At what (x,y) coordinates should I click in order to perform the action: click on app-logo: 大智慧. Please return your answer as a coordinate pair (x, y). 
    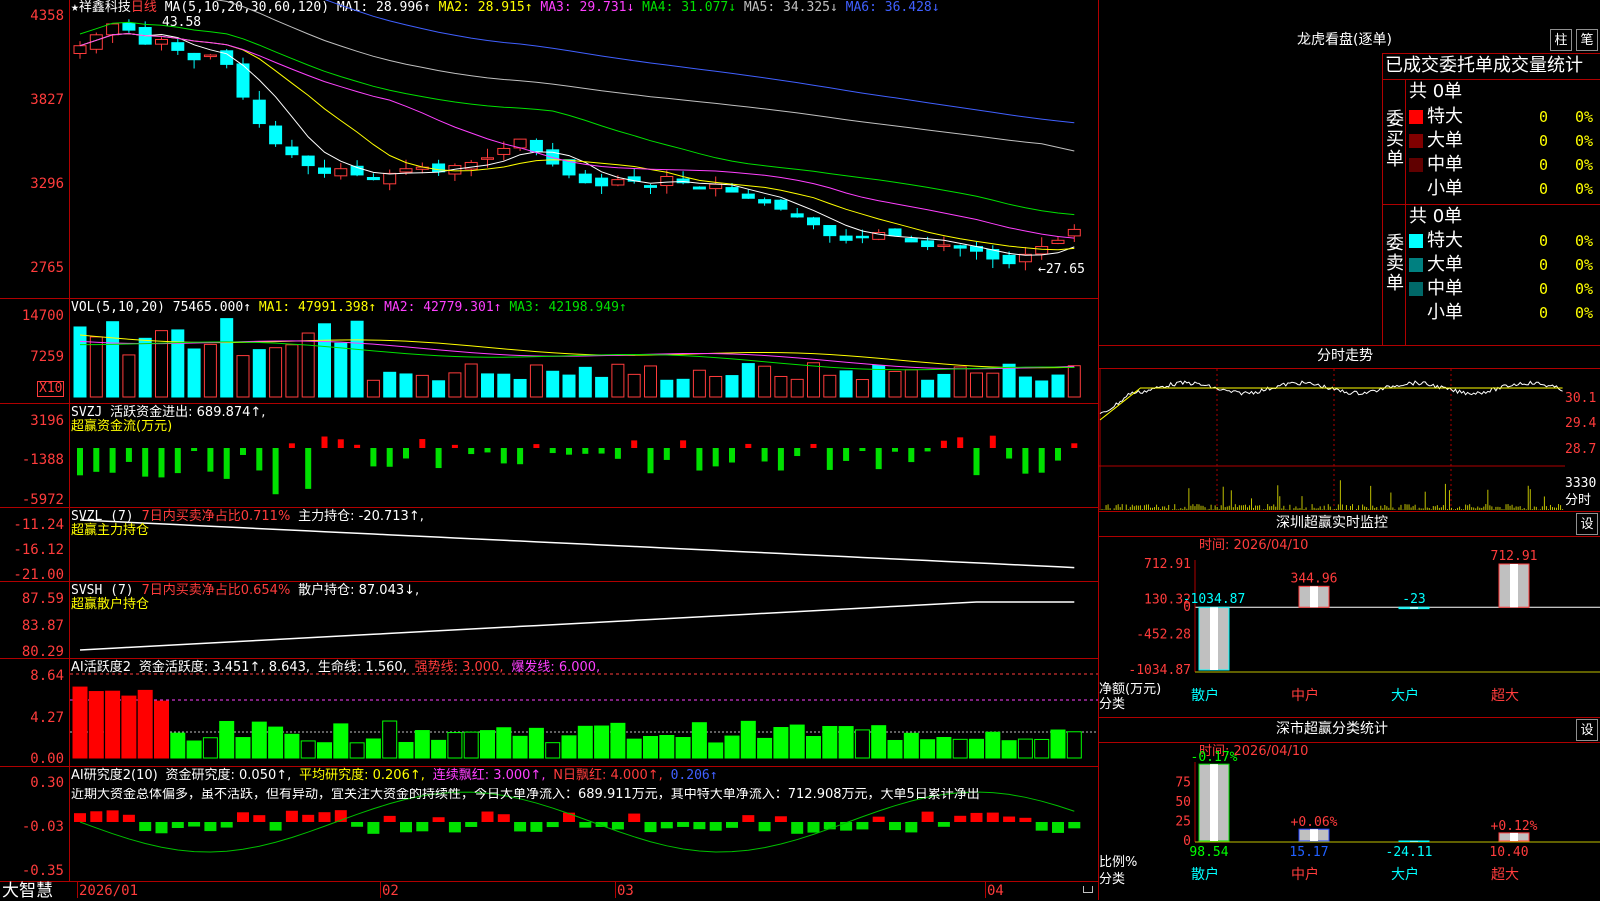
    Looking at the image, I should click on (27, 891).